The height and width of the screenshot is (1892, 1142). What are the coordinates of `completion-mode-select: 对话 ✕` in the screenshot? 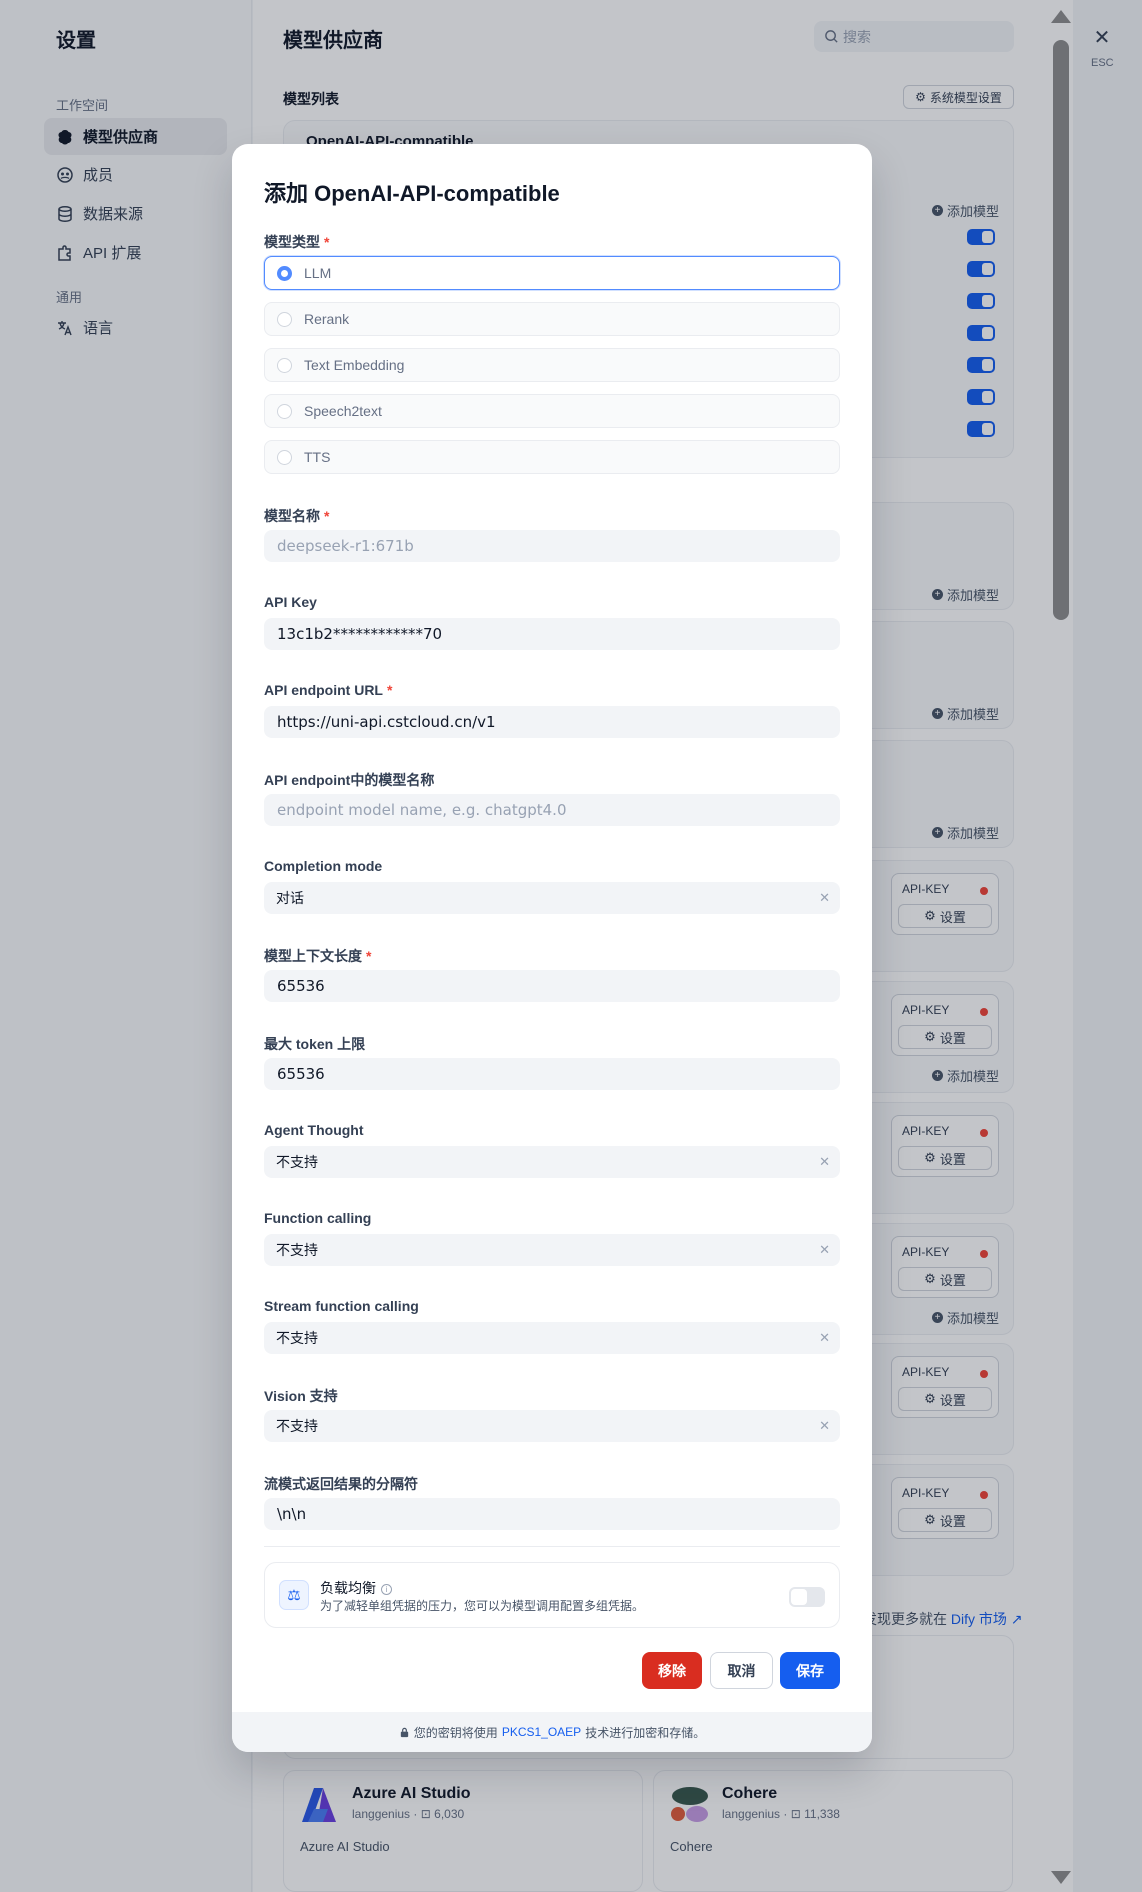 It's located at (552, 898).